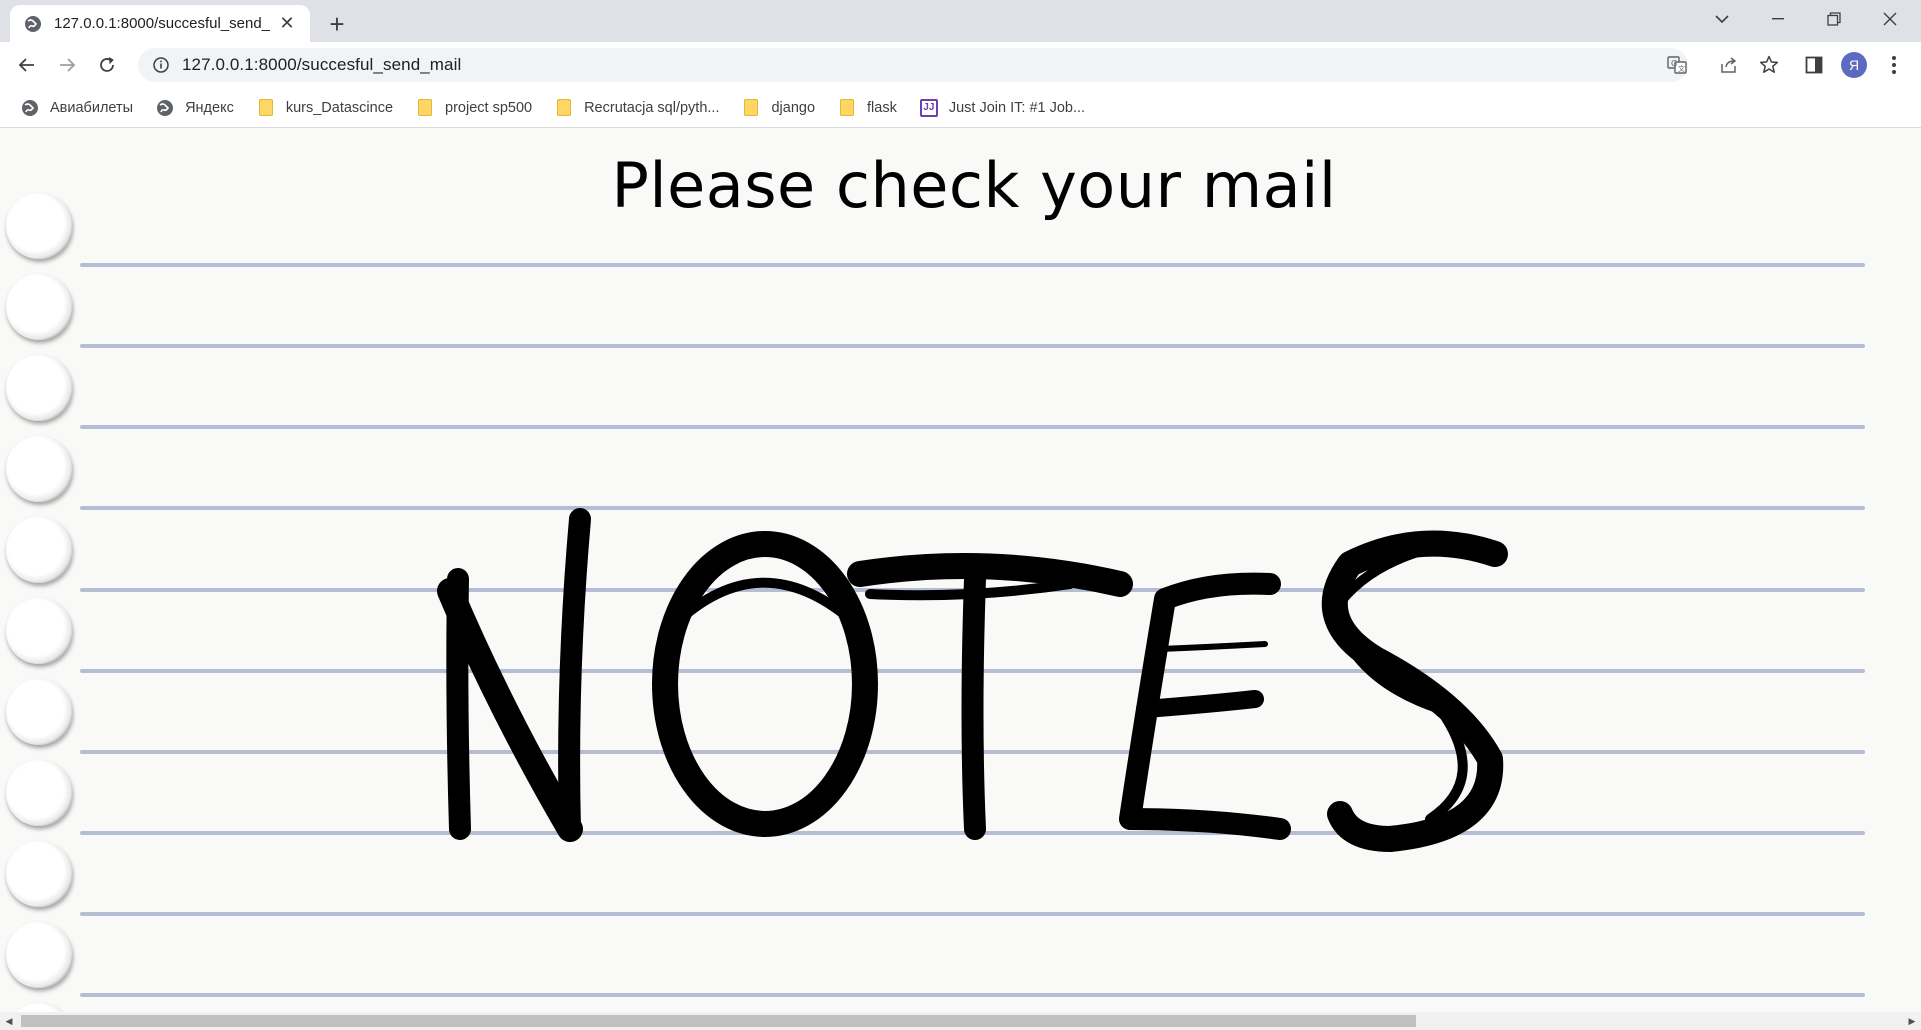 The image size is (1921, 1030). What do you see at coordinates (1778, 19) in the screenshot?
I see `minimize-icon` at bounding box center [1778, 19].